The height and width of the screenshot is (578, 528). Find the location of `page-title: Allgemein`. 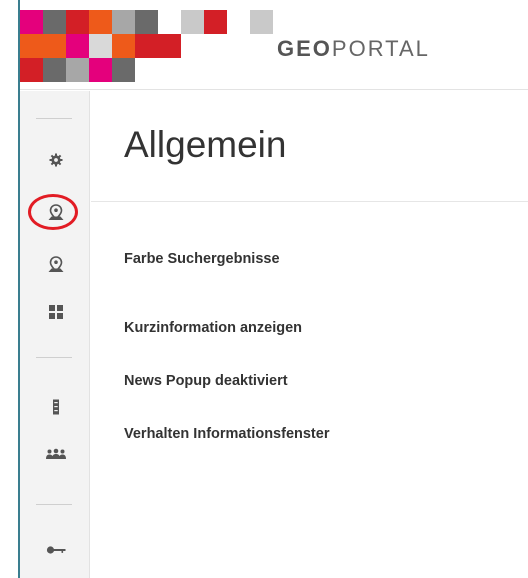

page-title: Allgemein is located at coordinates (205, 144).